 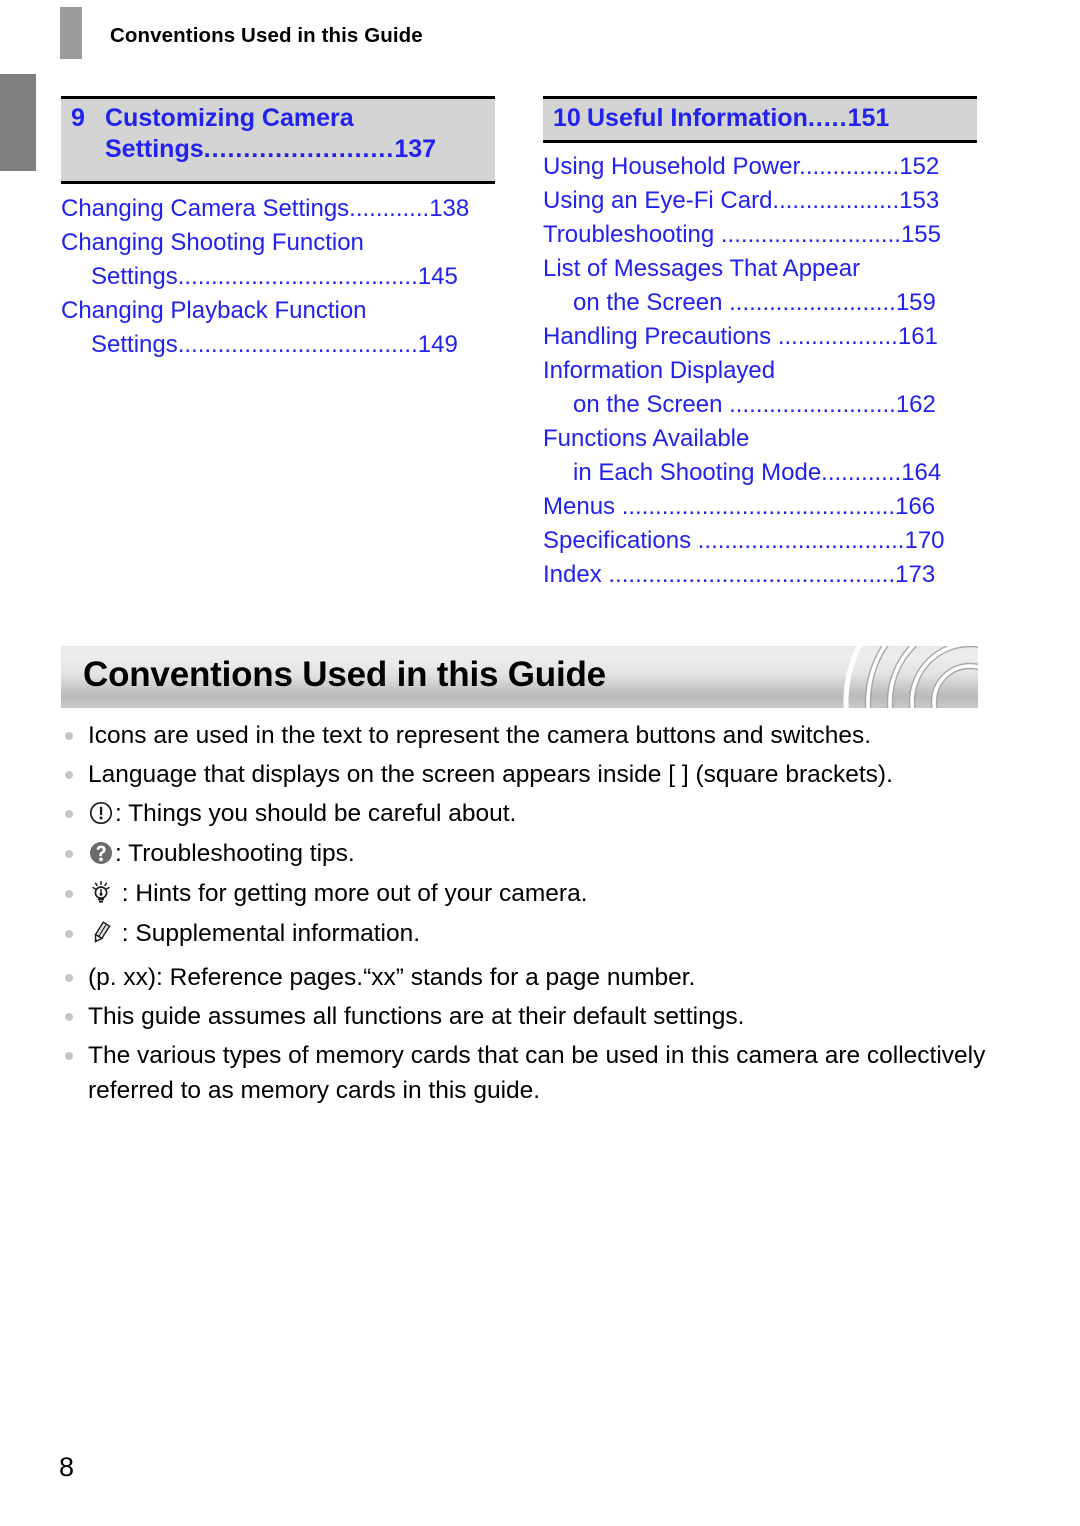 What do you see at coordinates (214, 310) in the screenshot?
I see `toc-entry-label: Changing Playback Function` at bounding box center [214, 310].